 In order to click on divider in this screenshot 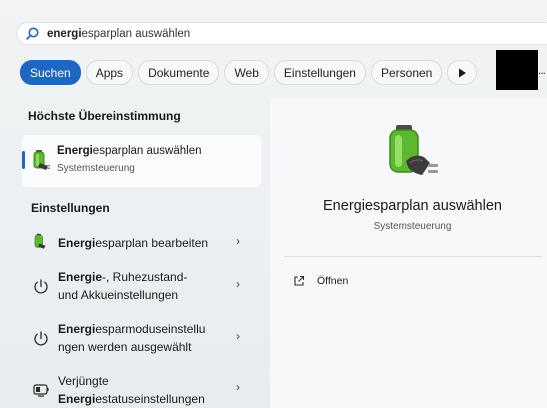, I will do `click(413, 256)`.